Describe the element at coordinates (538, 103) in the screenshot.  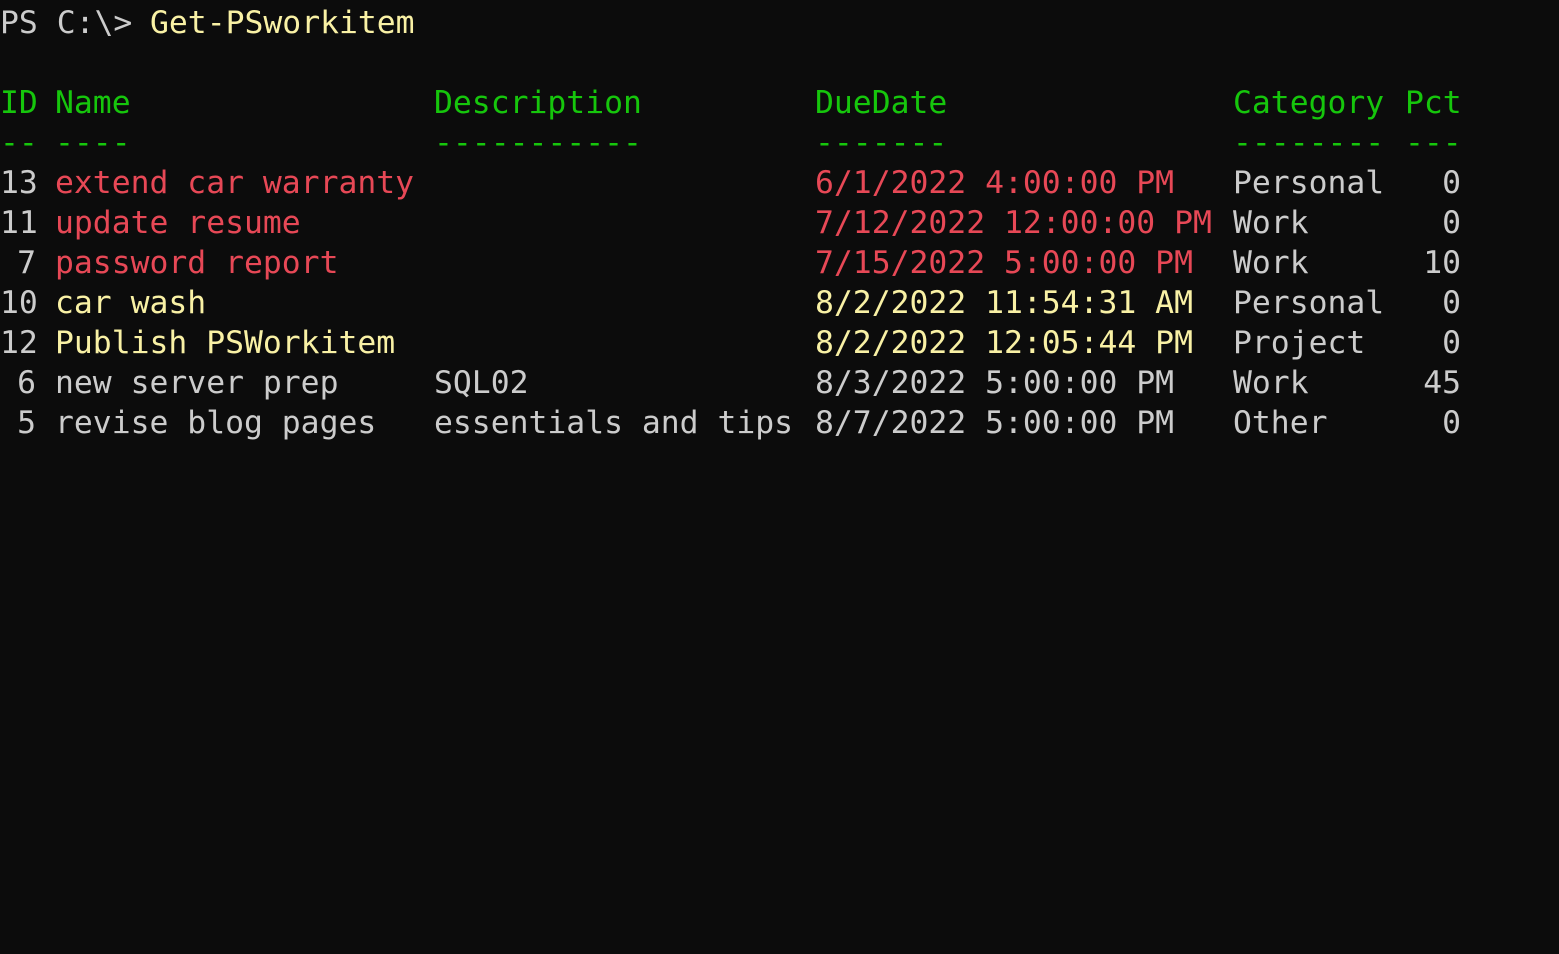
I see `header-description: Description` at that location.